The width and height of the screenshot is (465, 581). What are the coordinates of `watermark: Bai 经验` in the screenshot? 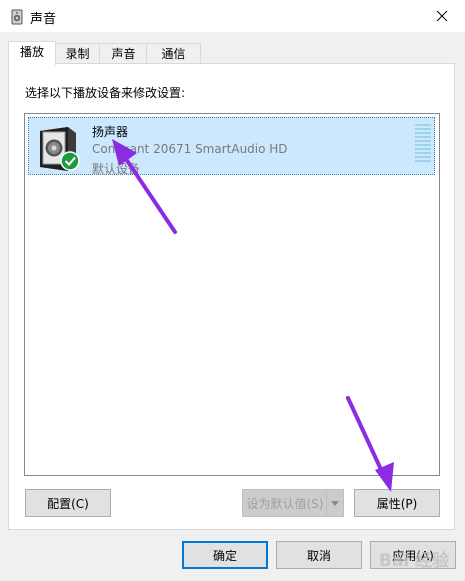 It's located at (414, 558).